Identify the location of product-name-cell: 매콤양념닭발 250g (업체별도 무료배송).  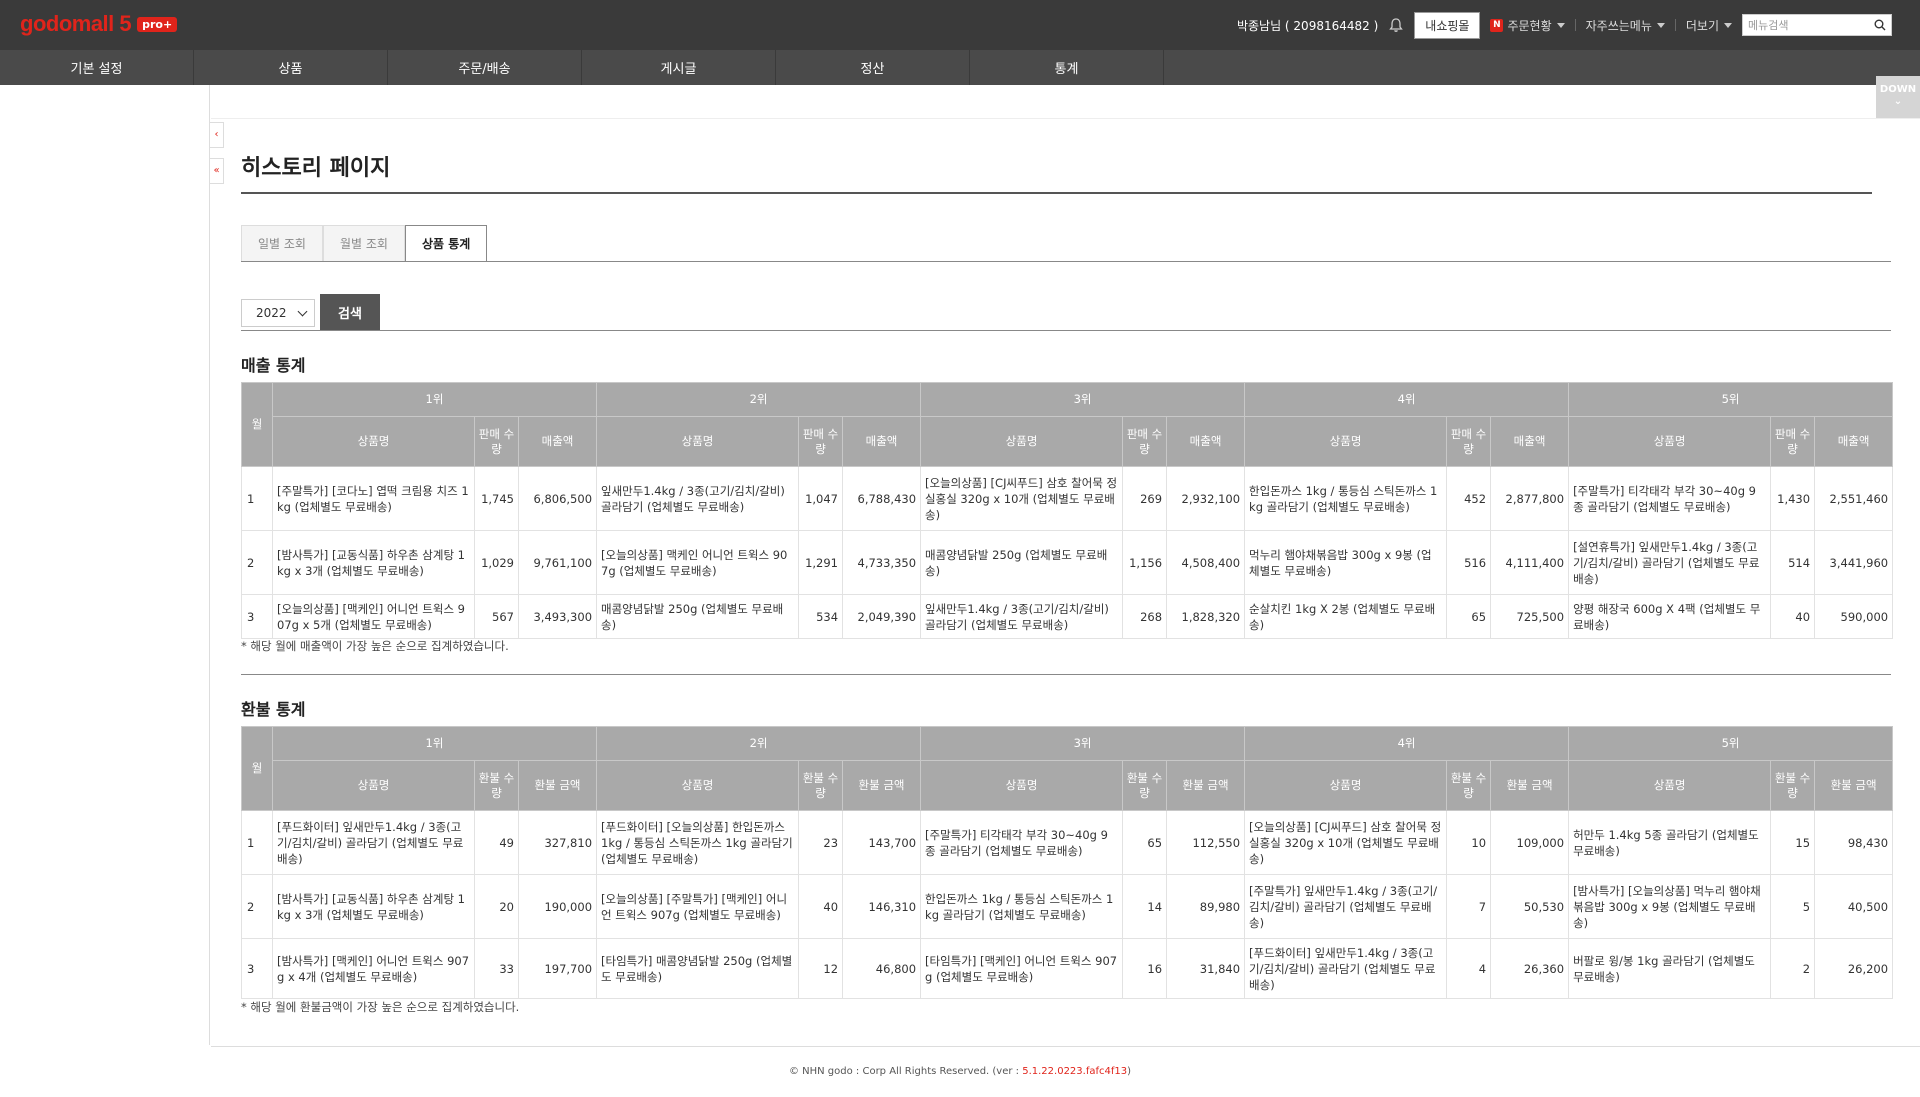
(698, 616).